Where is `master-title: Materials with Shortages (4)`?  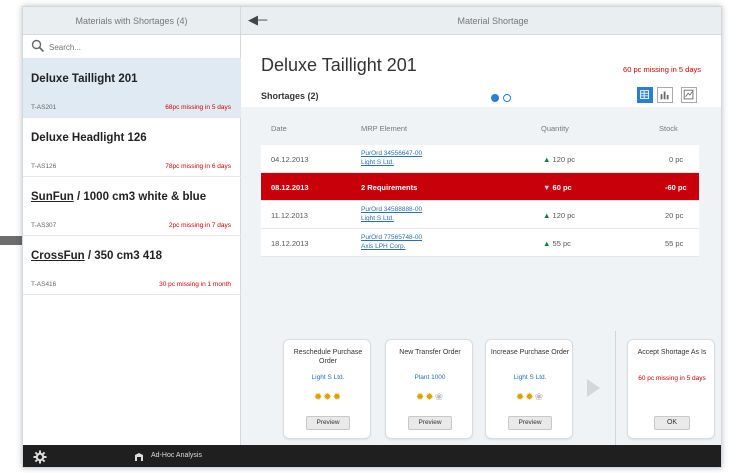 master-title: Materials with Shortages (4) is located at coordinates (132, 21).